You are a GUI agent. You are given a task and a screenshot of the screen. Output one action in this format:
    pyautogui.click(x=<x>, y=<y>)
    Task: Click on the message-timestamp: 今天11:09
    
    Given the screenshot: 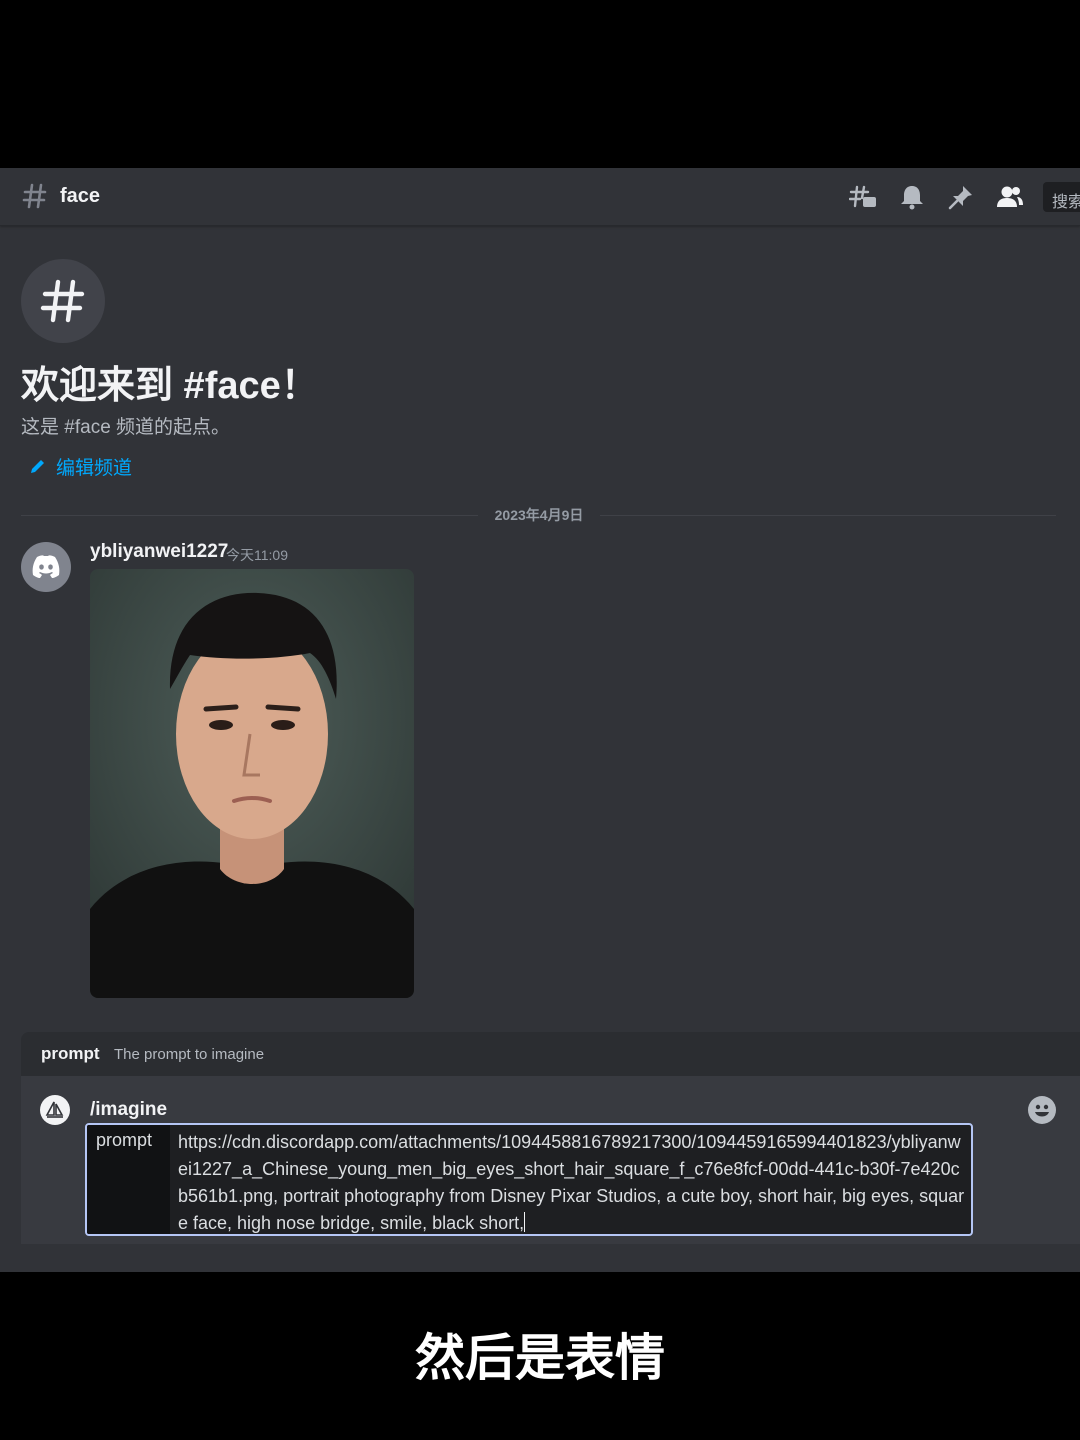 What is the action you would take?
    pyautogui.click(x=257, y=555)
    